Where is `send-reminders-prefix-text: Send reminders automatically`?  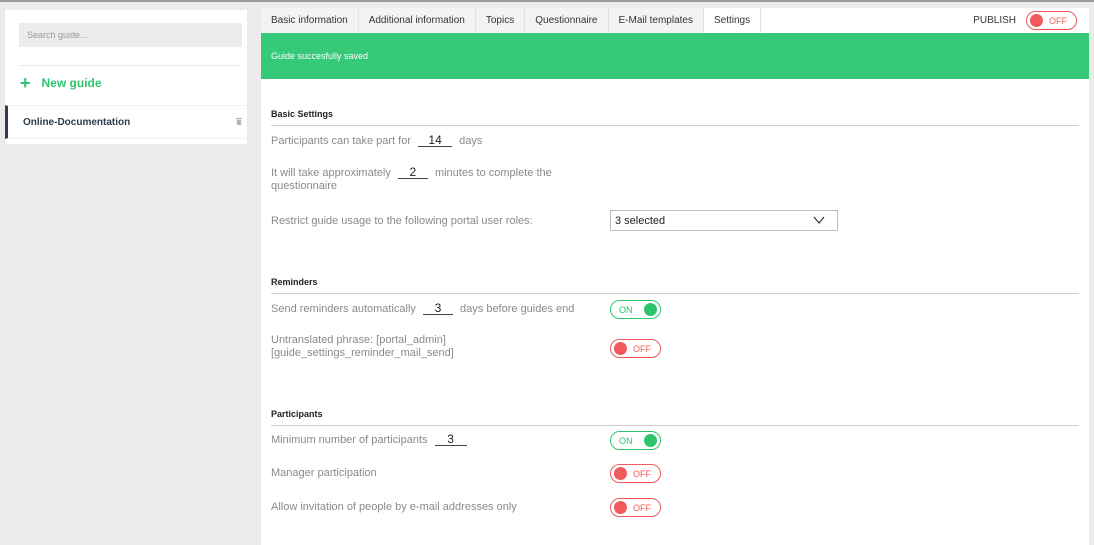
send-reminders-prefix-text: Send reminders automatically is located at coordinates (343, 309).